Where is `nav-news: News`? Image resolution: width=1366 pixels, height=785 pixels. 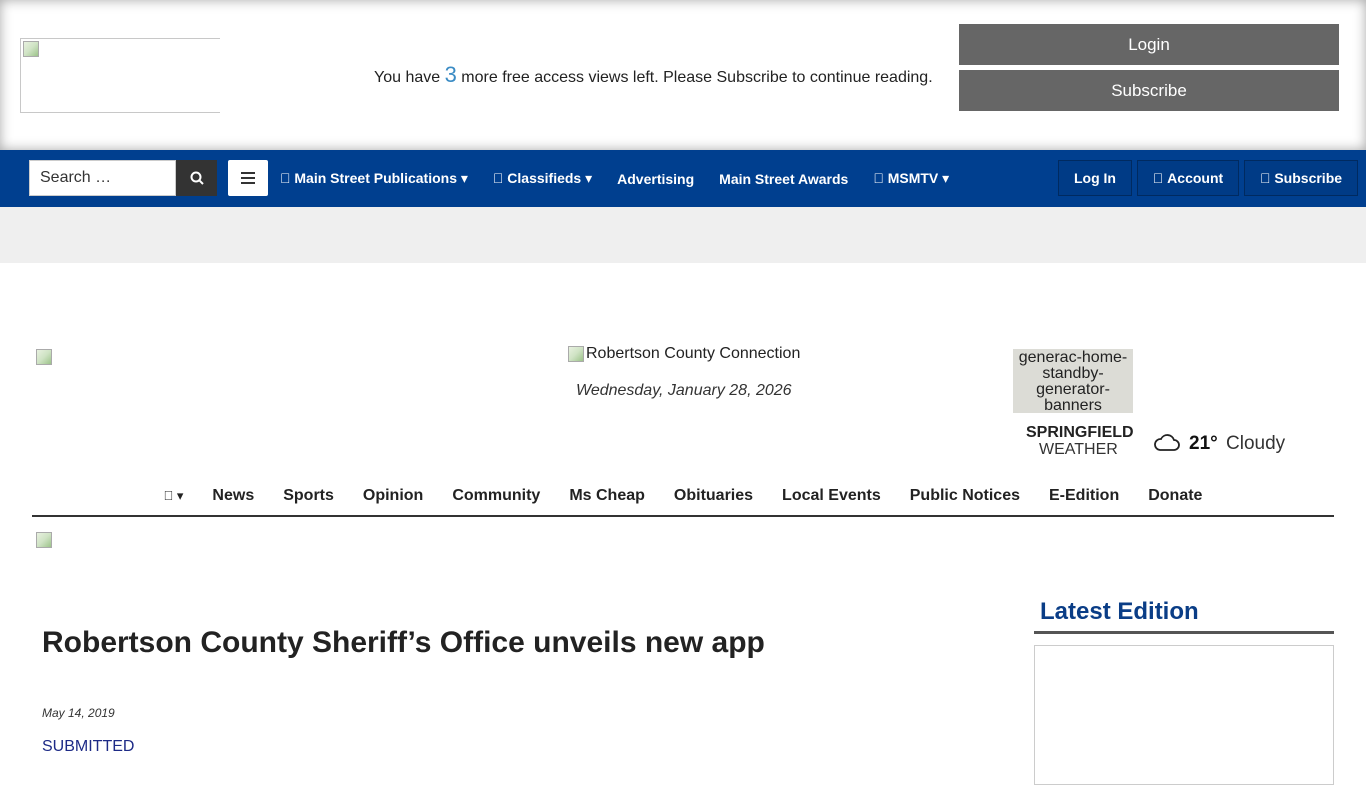
nav-news: News is located at coordinates (233, 496).